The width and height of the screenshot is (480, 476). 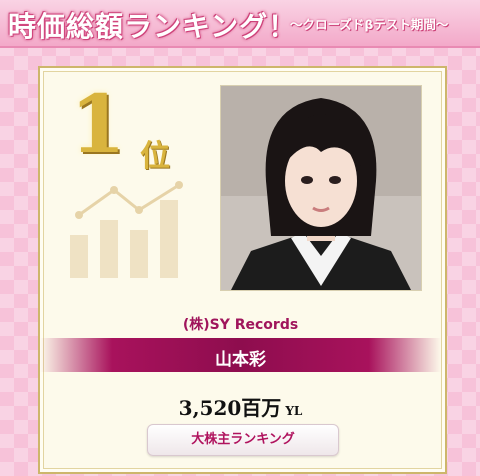 I want to click on market-value-line: 3,520百万 YL, so click(x=240, y=406).